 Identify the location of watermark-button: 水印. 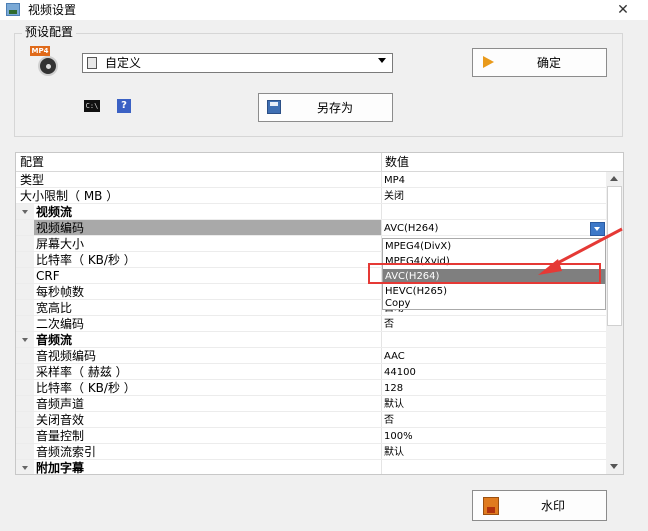
(539, 505).